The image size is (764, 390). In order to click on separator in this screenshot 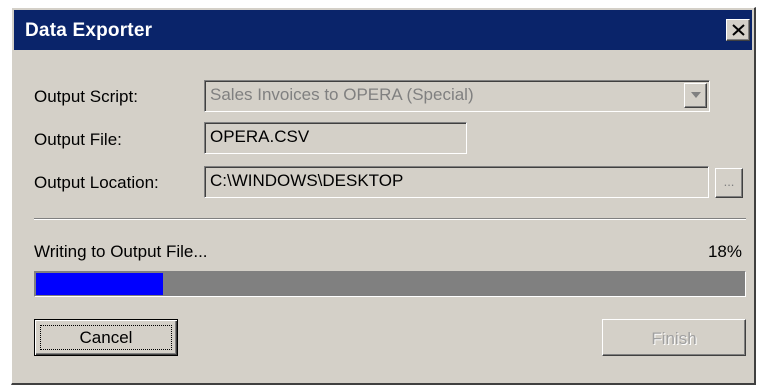, I will do `click(390, 219)`.